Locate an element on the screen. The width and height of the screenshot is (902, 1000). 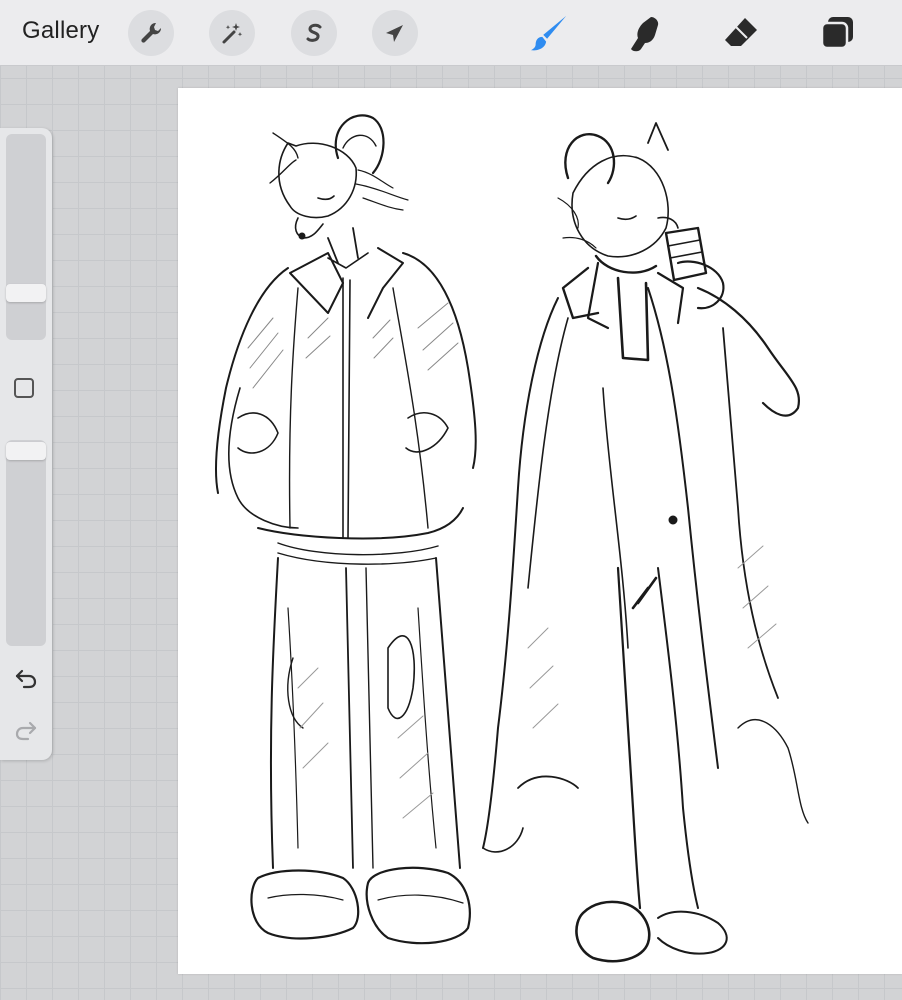
actions-button is located at coordinates (151, 33).